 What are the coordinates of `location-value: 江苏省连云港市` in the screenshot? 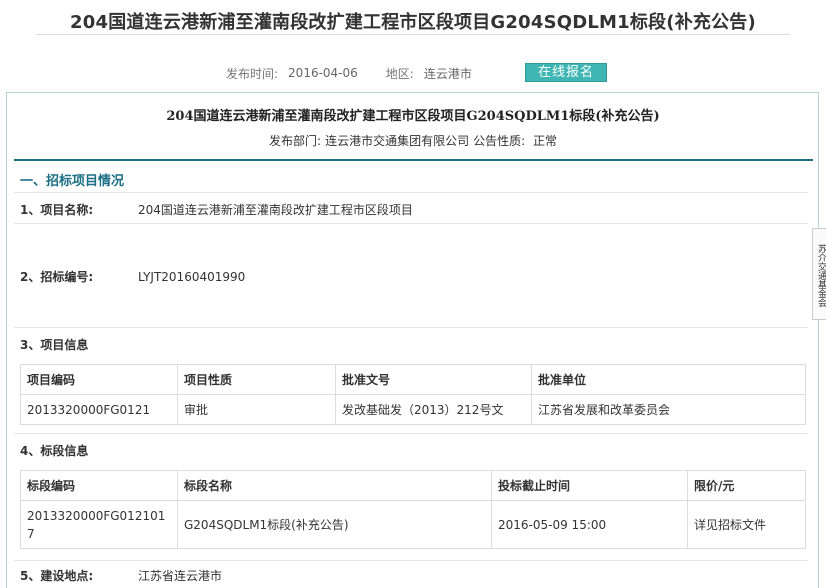 It's located at (180, 576).